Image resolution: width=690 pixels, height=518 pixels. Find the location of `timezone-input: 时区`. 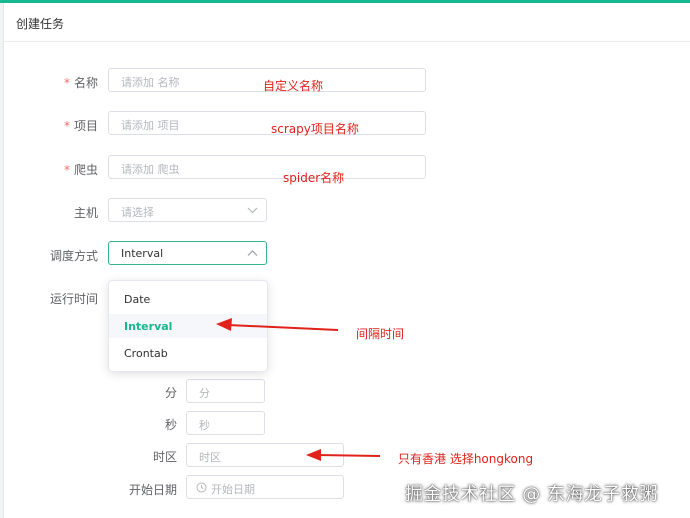

timezone-input: 时区 is located at coordinates (265, 455).